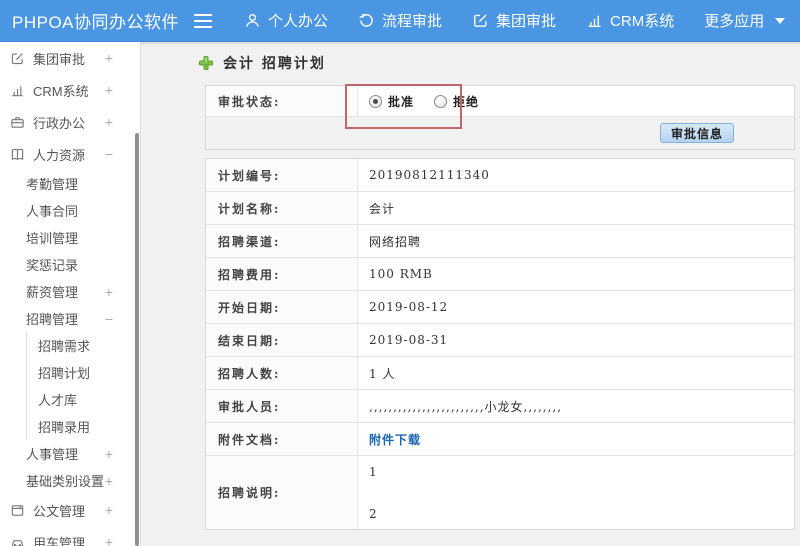 The width and height of the screenshot is (800, 546). I want to click on approval-panel: 审批状态: 批准 拒绝 审批信息, so click(500, 117).